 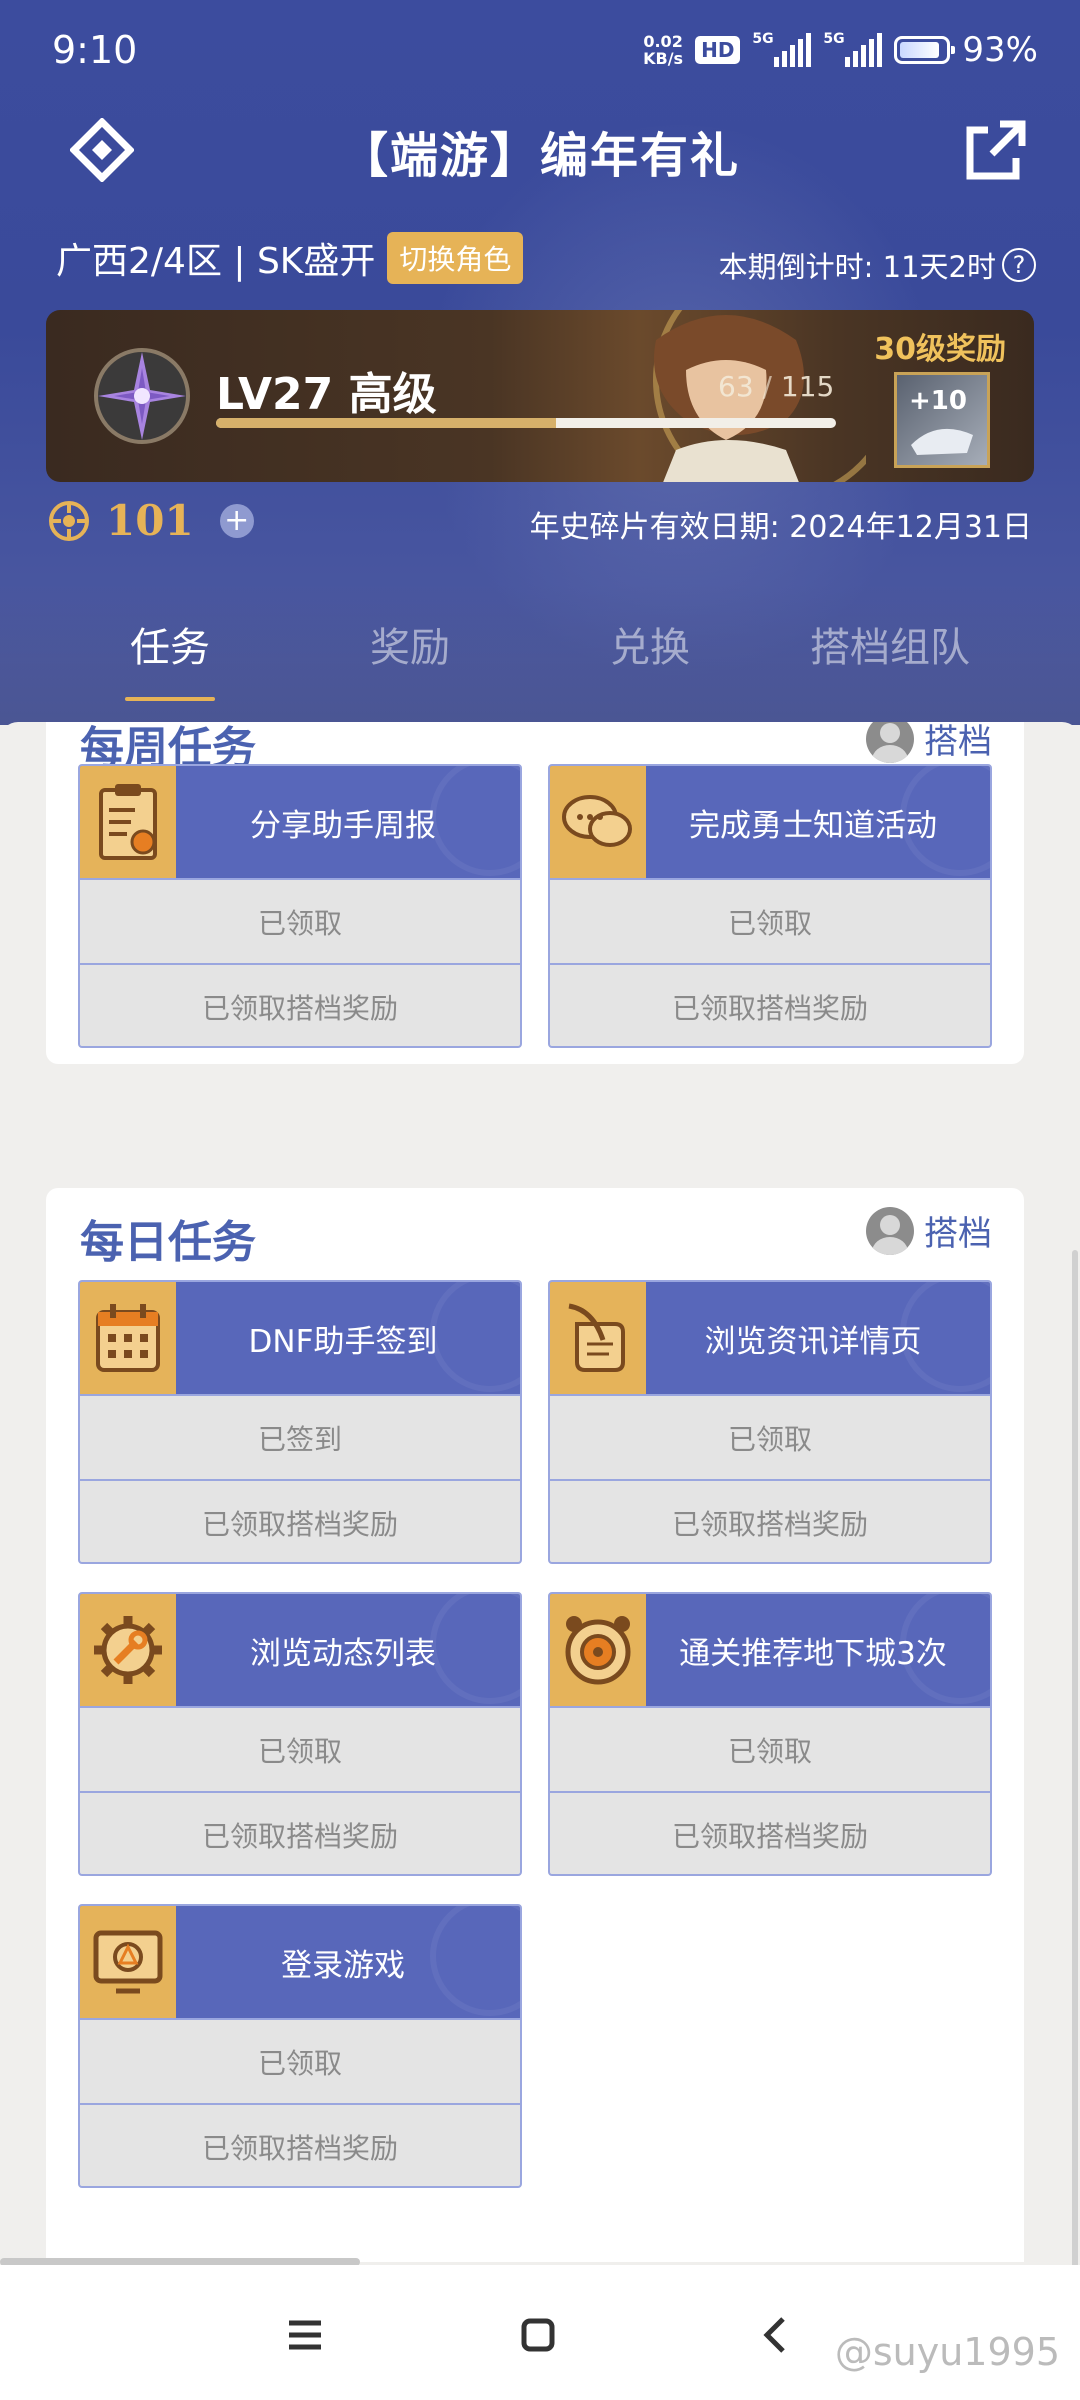 I want to click on add-fragment-button: +, so click(x=236, y=520).